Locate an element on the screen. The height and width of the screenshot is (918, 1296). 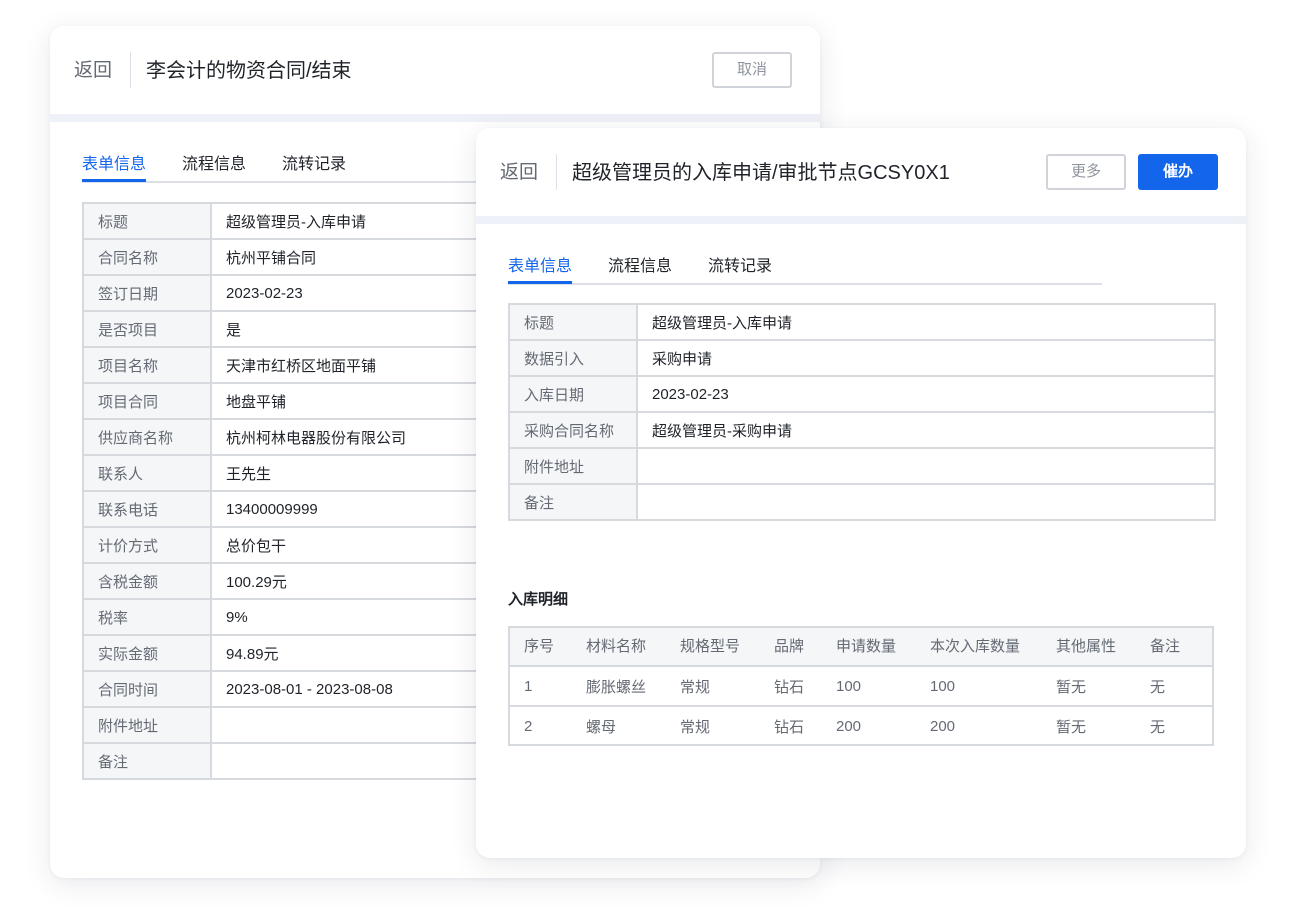
column-header: 序号 is located at coordinates (539, 646).